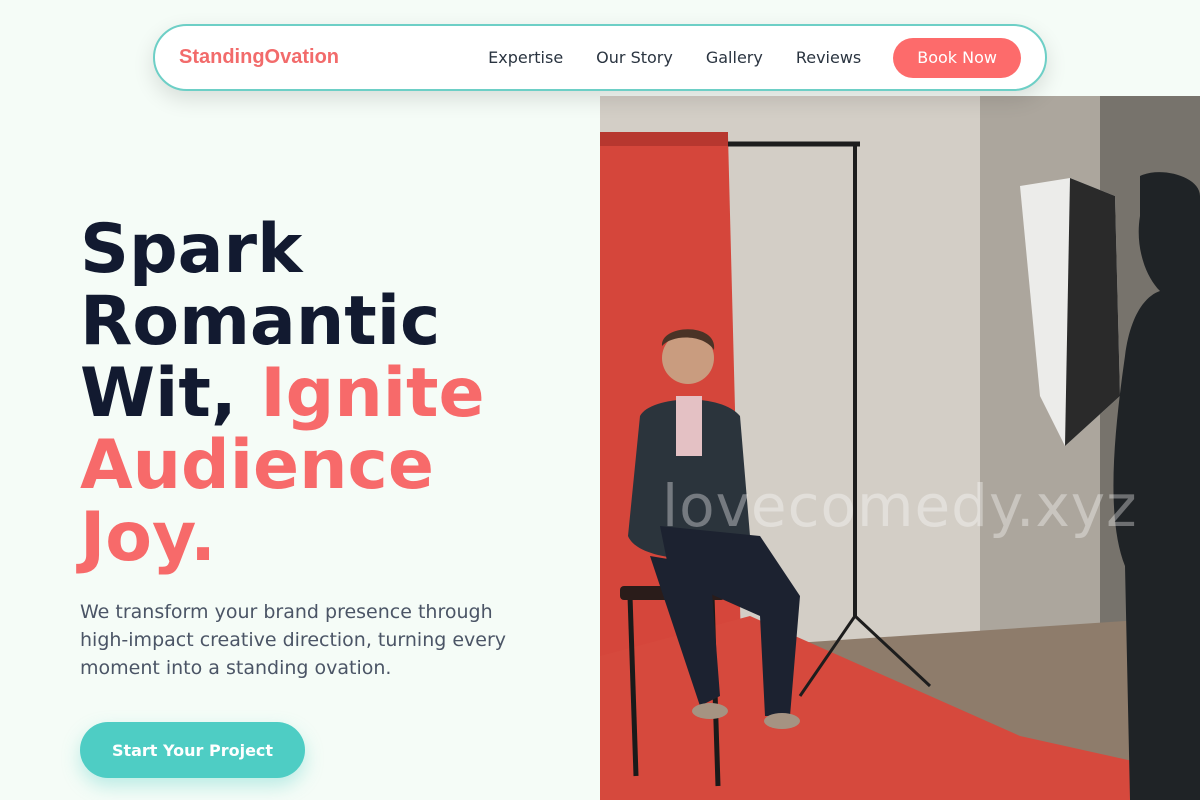 The width and height of the screenshot is (1200, 800). What do you see at coordinates (259, 57) in the screenshot?
I see `brand-logo: StandingOvation` at bounding box center [259, 57].